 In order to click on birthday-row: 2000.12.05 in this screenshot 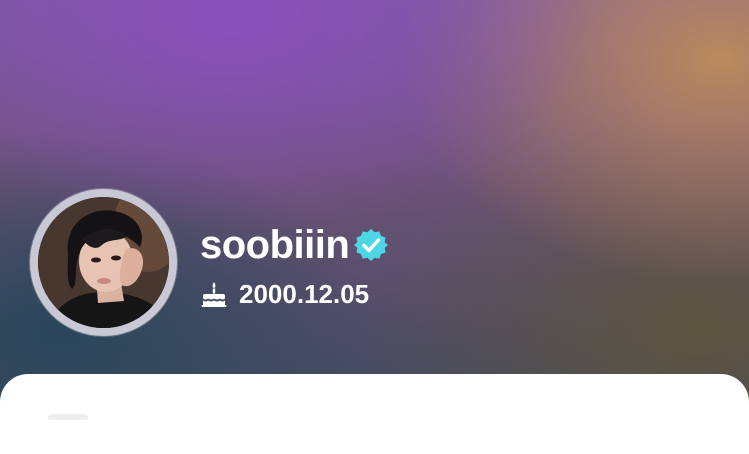, I will do `click(284, 294)`.